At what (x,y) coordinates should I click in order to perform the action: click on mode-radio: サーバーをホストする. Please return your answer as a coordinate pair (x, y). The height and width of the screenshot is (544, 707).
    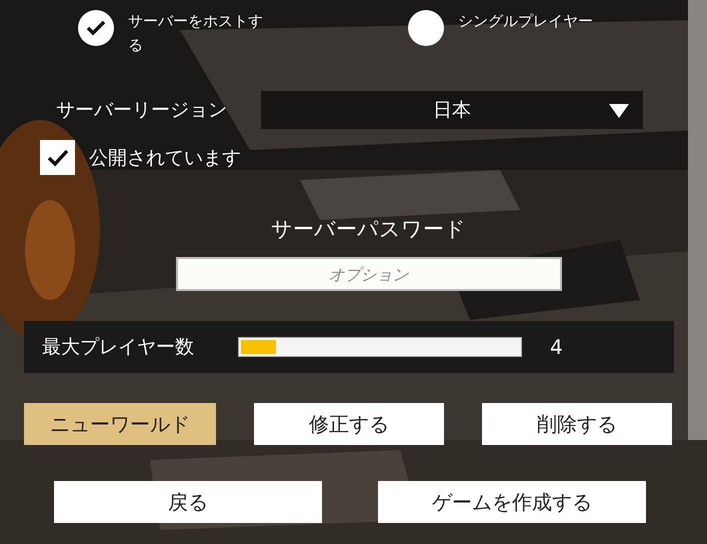
    Looking at the image, I should click on (223, 40).